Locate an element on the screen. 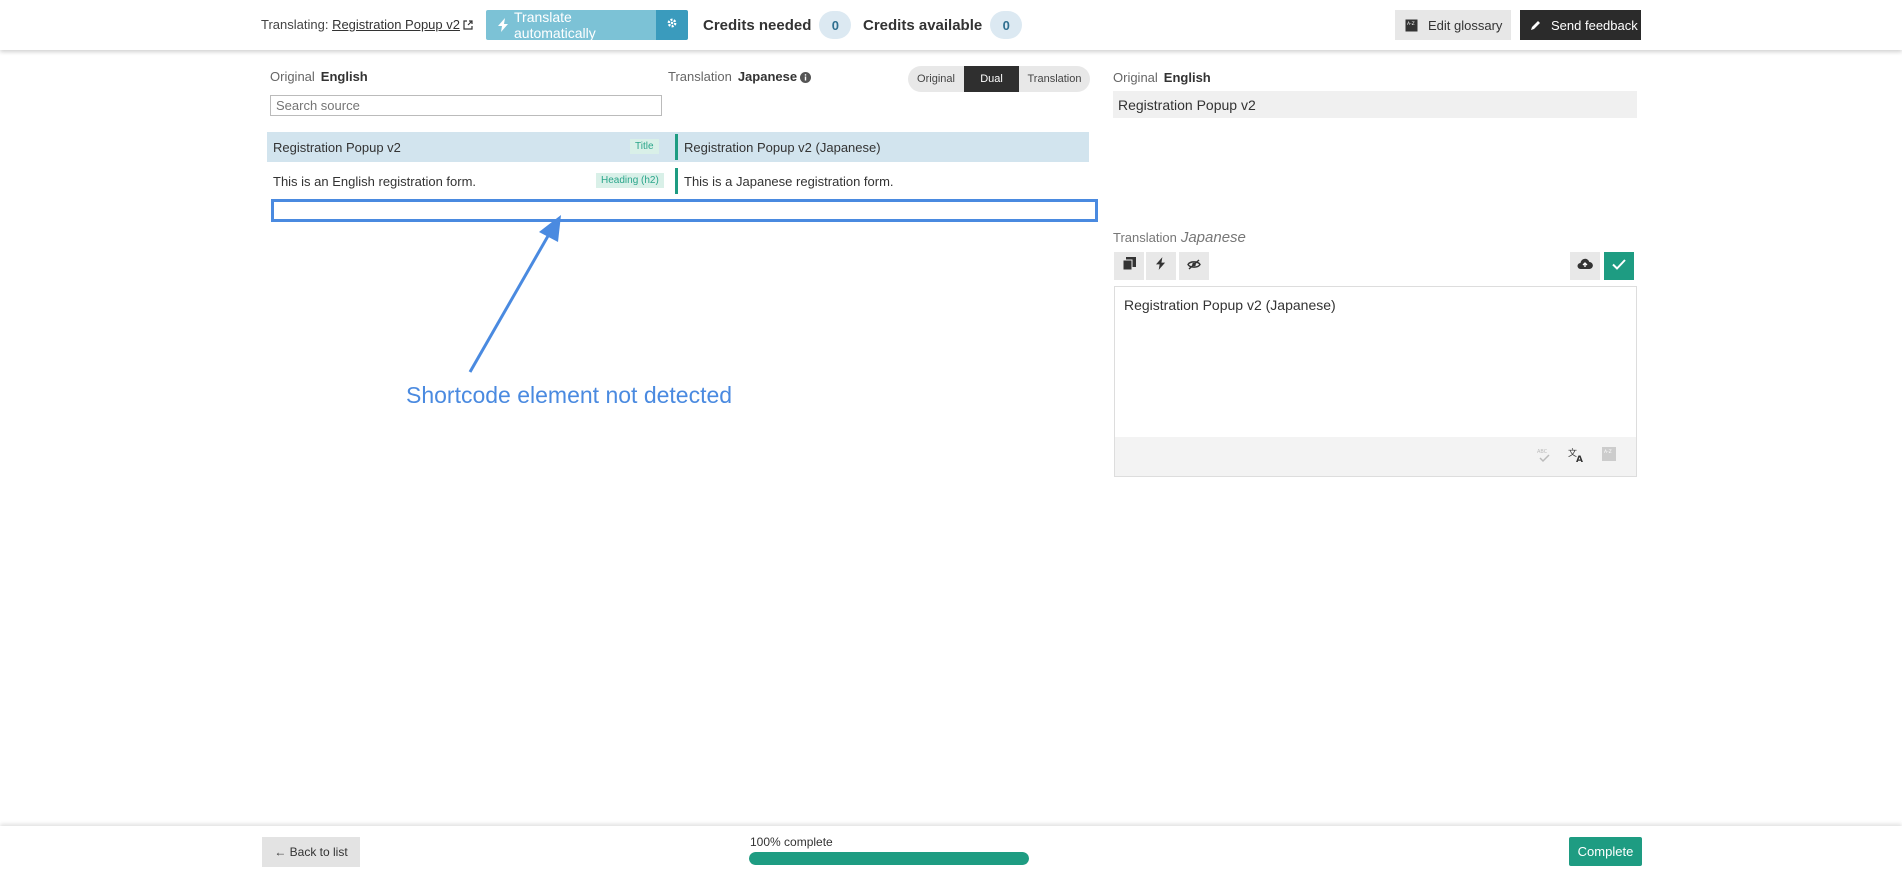  view-original-button: Original is located at coordinates (936, 79).